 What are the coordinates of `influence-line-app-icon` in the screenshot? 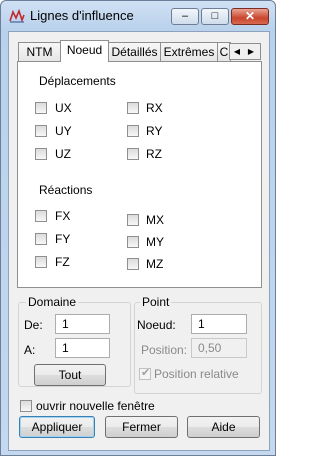 It's located at (17, 16).